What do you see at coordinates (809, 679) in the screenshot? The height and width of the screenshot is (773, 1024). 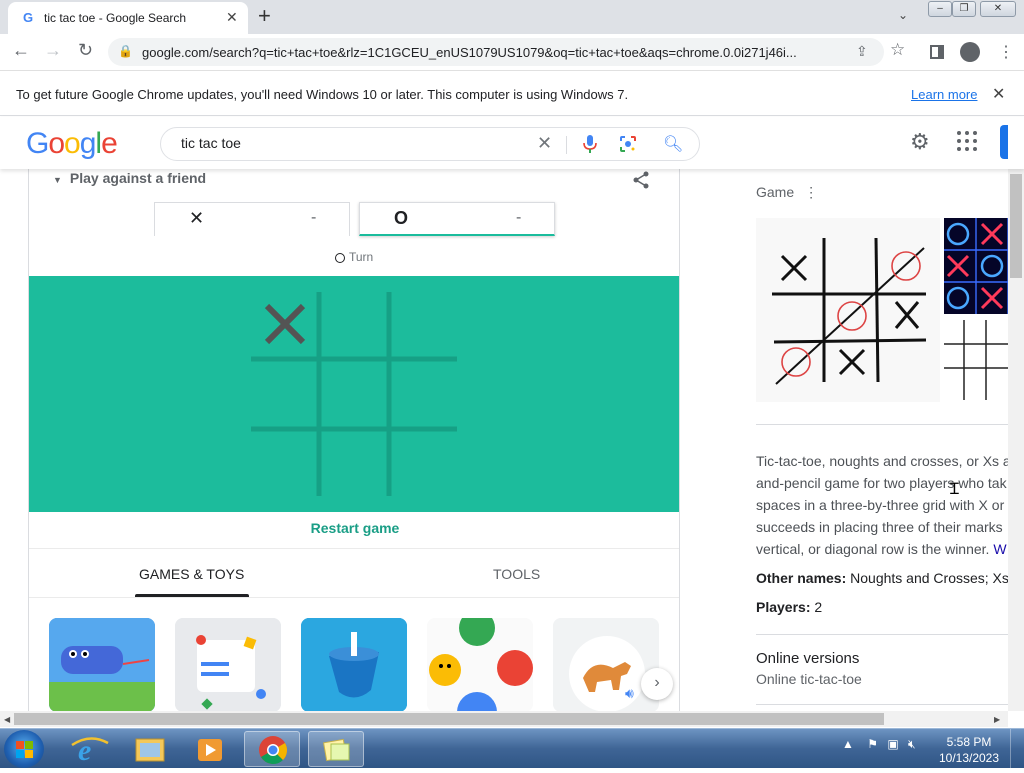 I see `kp-online-versions-link: Online tic-tac-toe` at bounding box center [809, 679].